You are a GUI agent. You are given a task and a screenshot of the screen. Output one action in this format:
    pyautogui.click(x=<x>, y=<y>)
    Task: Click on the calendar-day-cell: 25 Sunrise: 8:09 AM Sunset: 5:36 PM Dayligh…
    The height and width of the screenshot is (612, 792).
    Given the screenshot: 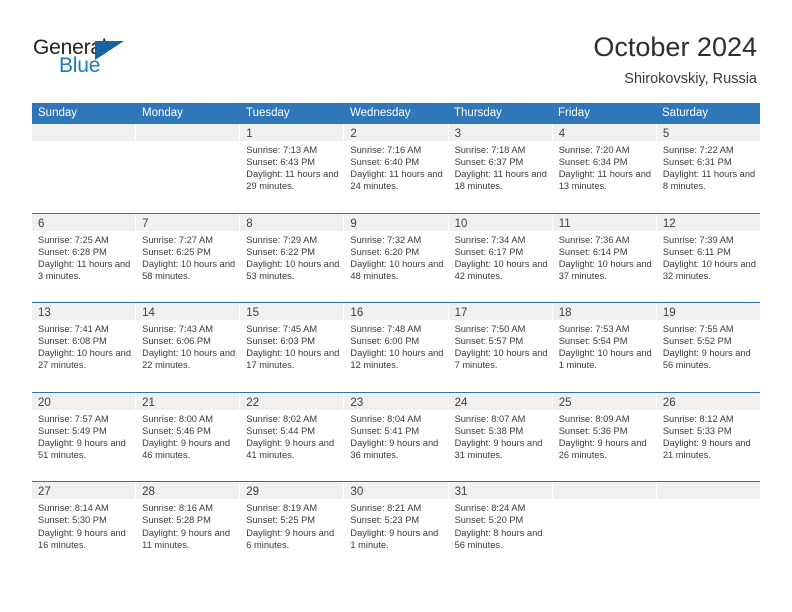 What is the action you would take?
    pyautogui.click(x=604, y=437)
    